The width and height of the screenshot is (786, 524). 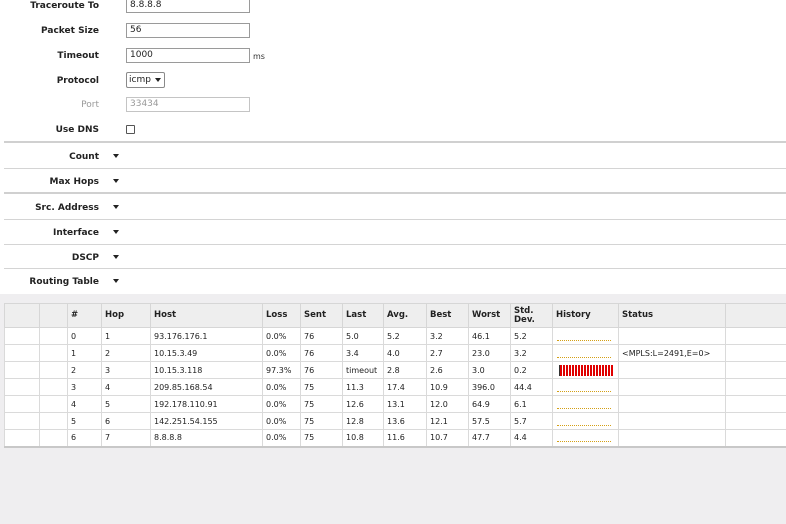 I want to click on cell-hop: 1, so click(x=126, y=336).